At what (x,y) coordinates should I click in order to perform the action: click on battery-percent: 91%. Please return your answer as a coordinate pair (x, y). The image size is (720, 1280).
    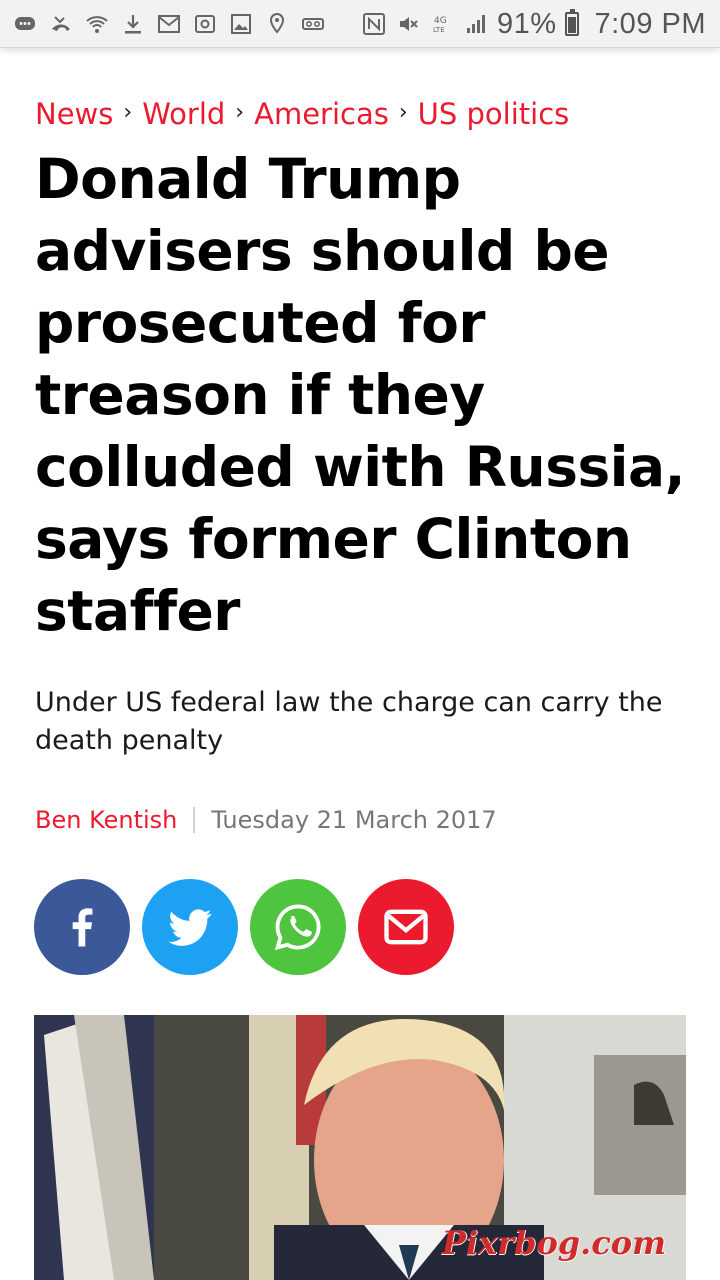
    Looking at the image, I should click on (526, 23).